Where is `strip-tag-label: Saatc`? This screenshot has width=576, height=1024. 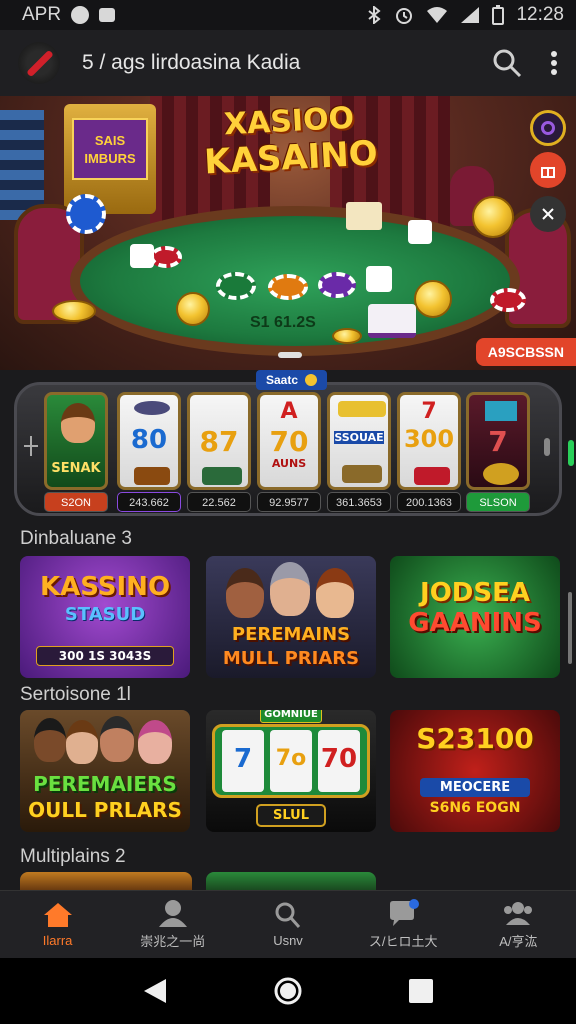
strip-tag-label: Saatc is located at coordinates (282, 380).